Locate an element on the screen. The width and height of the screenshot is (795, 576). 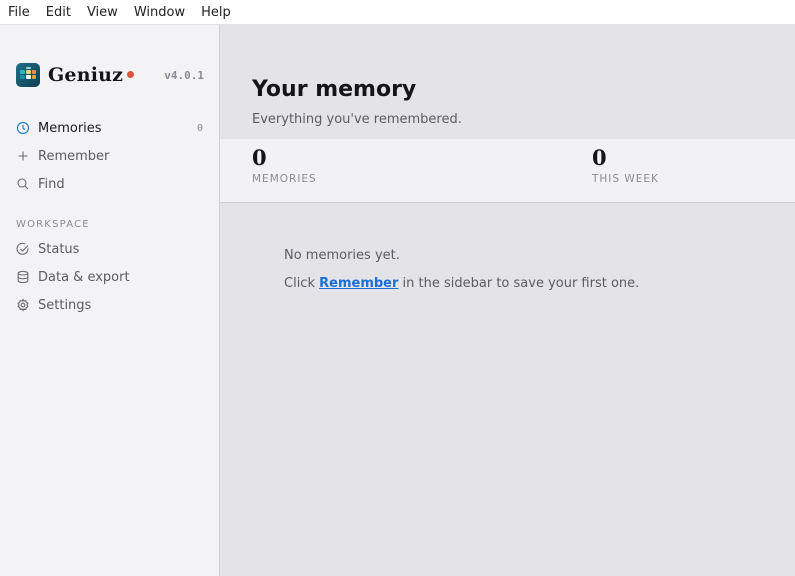
page-subtitle: Everything you've remembered. is located at coordinates (357, 119).